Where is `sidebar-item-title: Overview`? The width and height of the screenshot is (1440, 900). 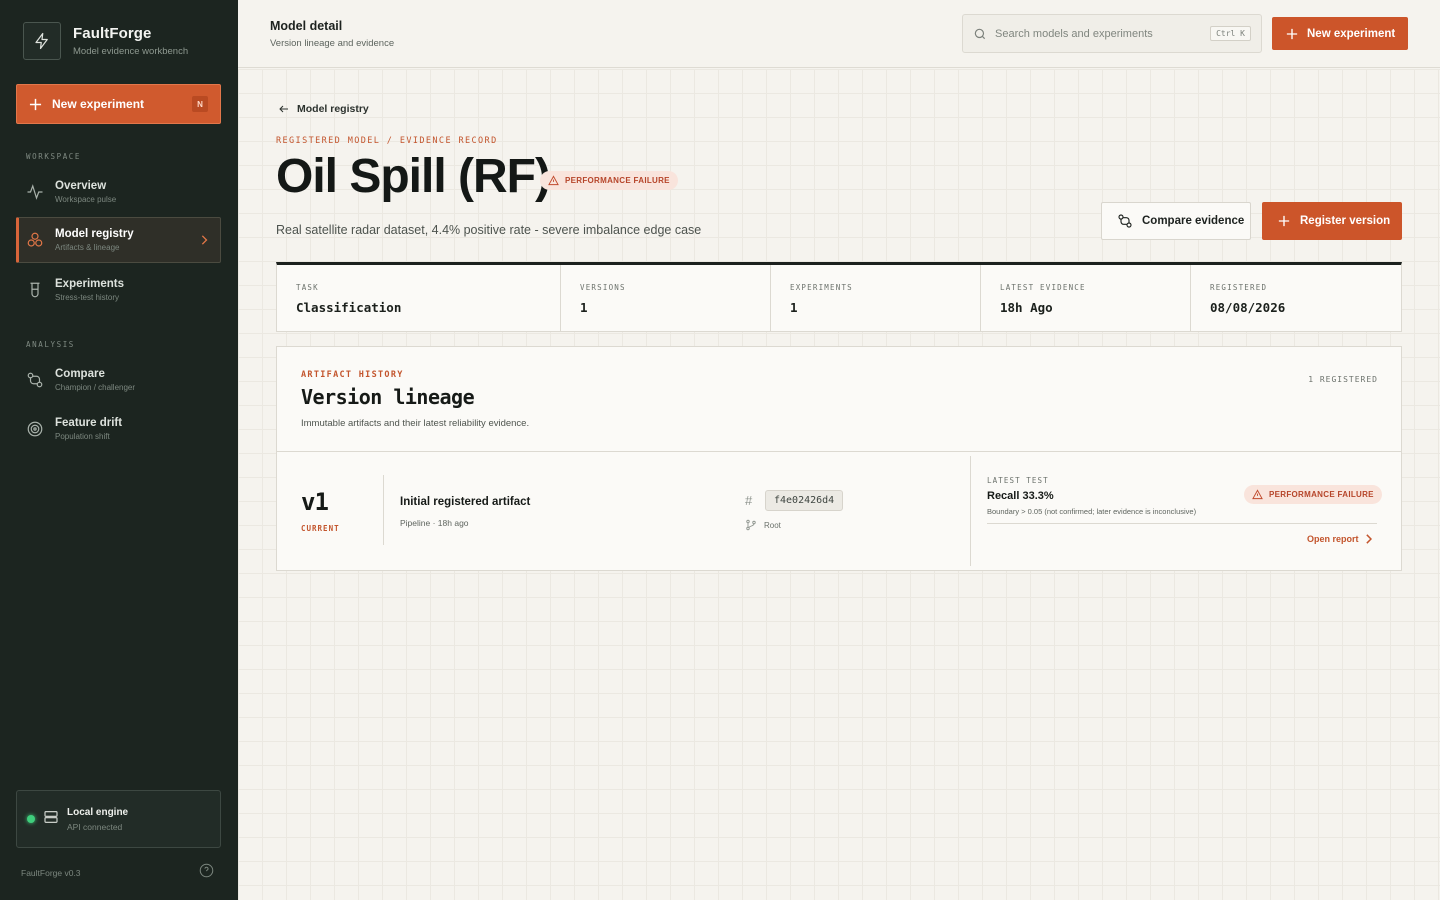 sidebar-item-title: Overview is located at coordinates (81, 186).